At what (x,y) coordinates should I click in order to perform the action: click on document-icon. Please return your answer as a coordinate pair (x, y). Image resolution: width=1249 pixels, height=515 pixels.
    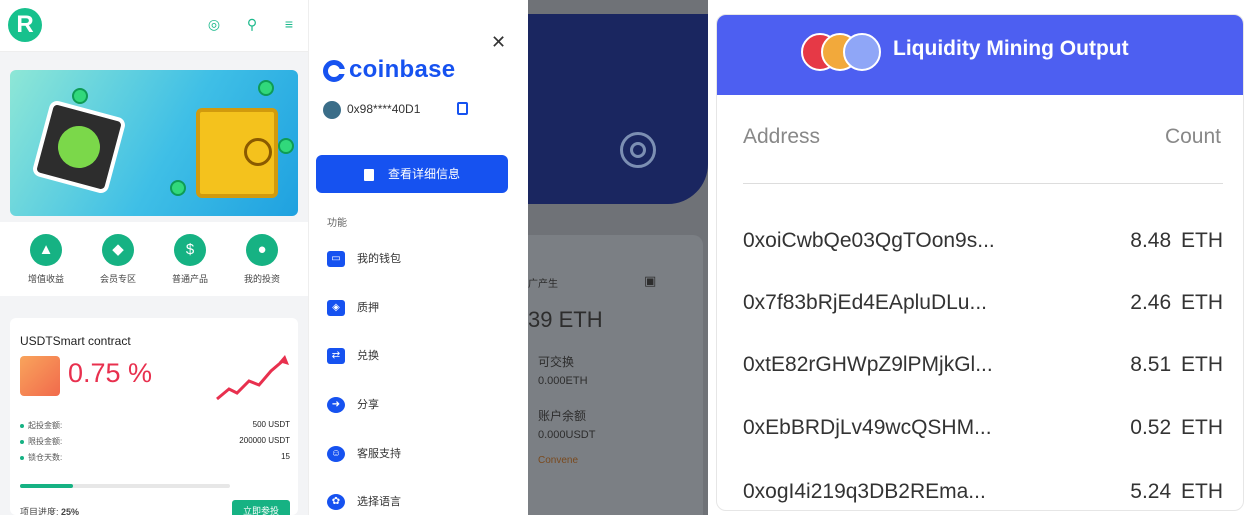
    Looking at the image, I should click on (368, 174).